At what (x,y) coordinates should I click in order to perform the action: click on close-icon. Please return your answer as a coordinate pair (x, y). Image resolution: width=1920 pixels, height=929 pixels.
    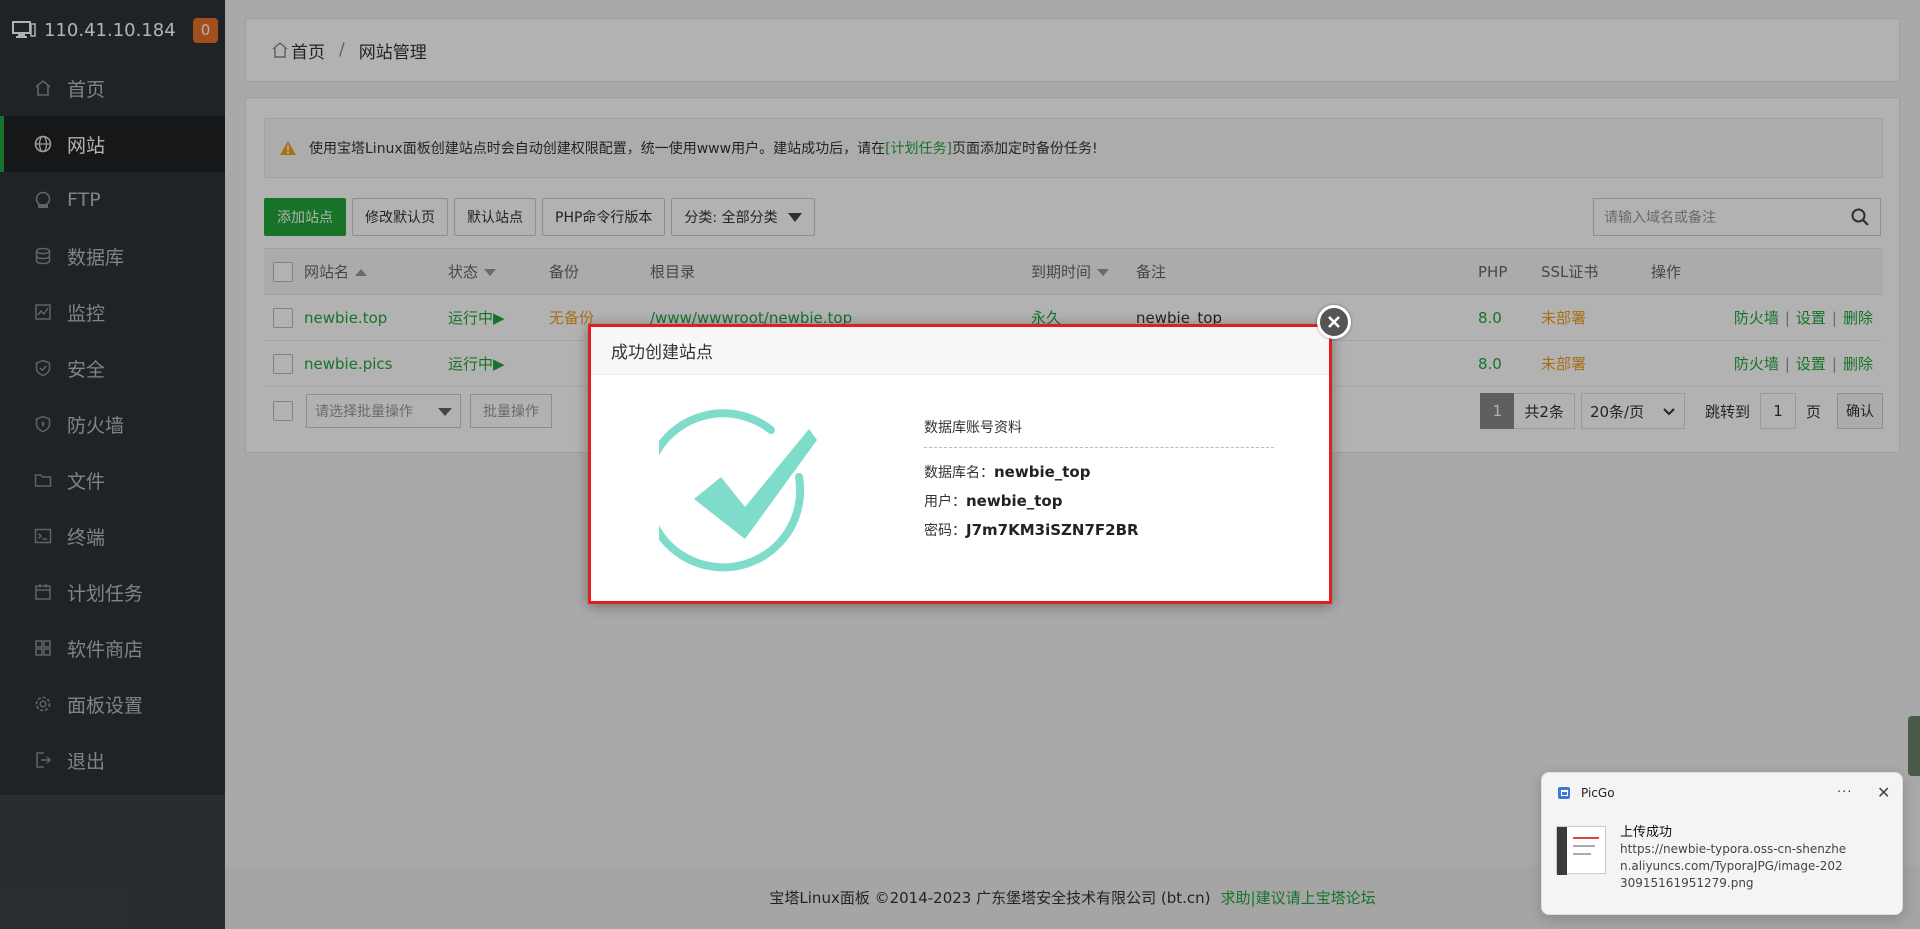
    Looking at the image, I should click on (1334, 322).